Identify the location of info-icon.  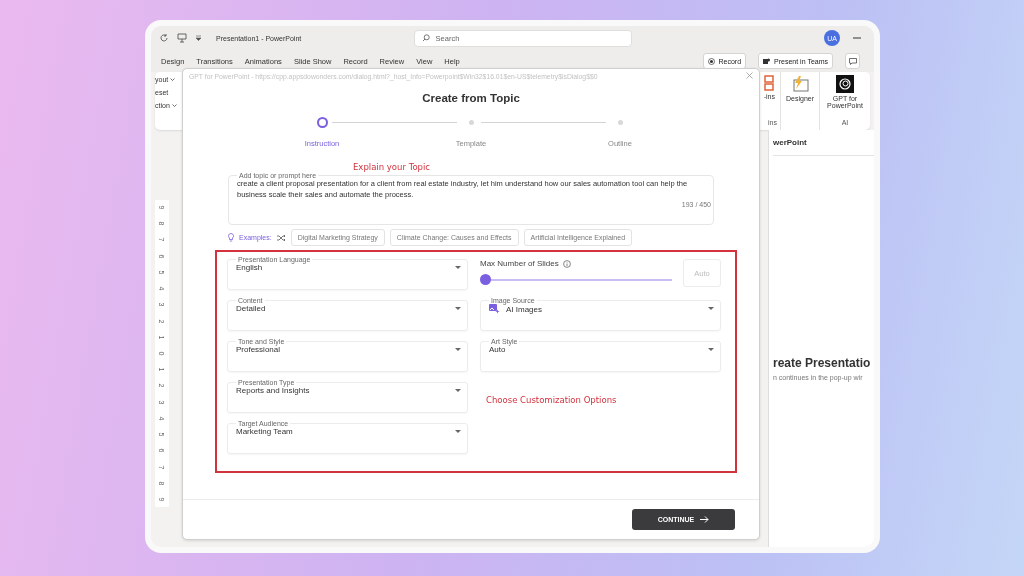
(566, 263).